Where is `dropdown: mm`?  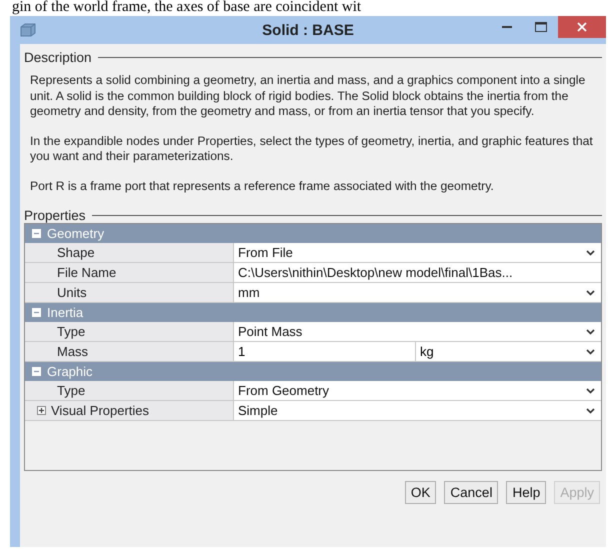 dropdown: mm is located at coordinates (417, 292).